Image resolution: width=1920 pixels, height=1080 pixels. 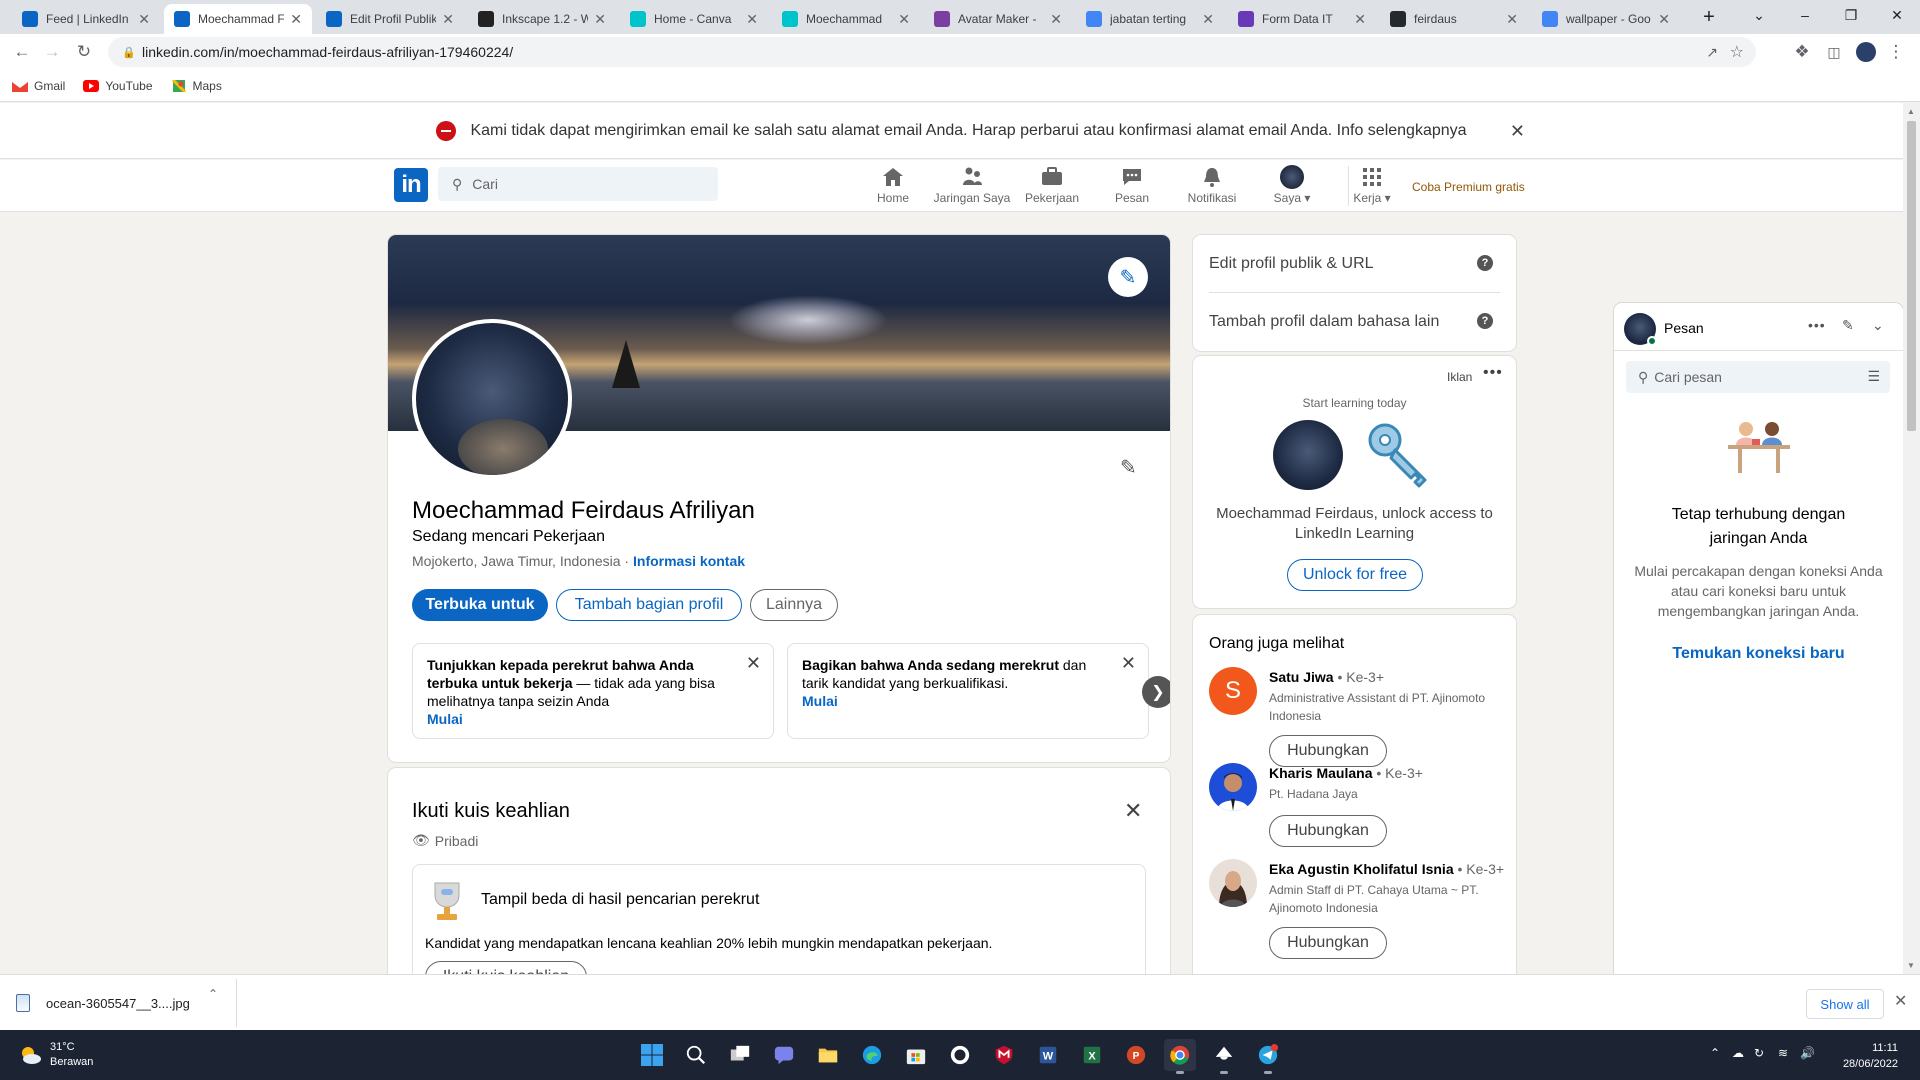 I want to click on side-panel-icon: ◫, so click(x=1834, y=52).